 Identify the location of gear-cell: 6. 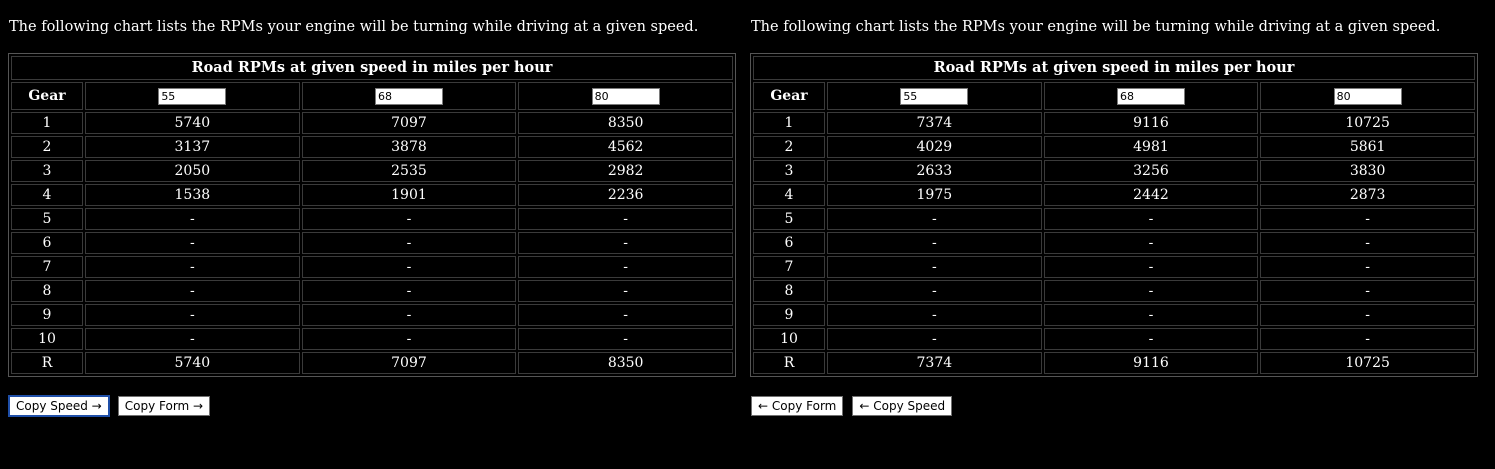
(47, 243).